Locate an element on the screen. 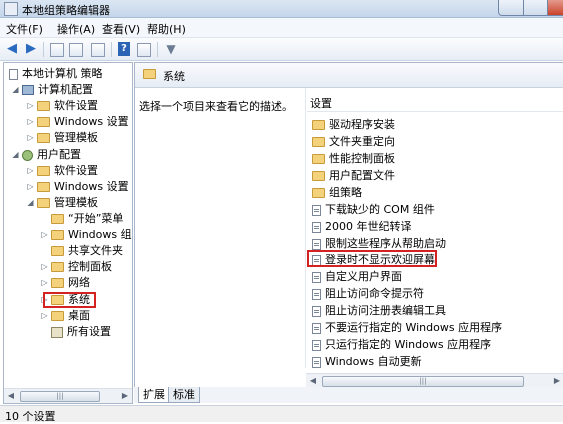 This screenshot has width=563, height=424. list-item: 组策略 is located at coordinates (337, 193).